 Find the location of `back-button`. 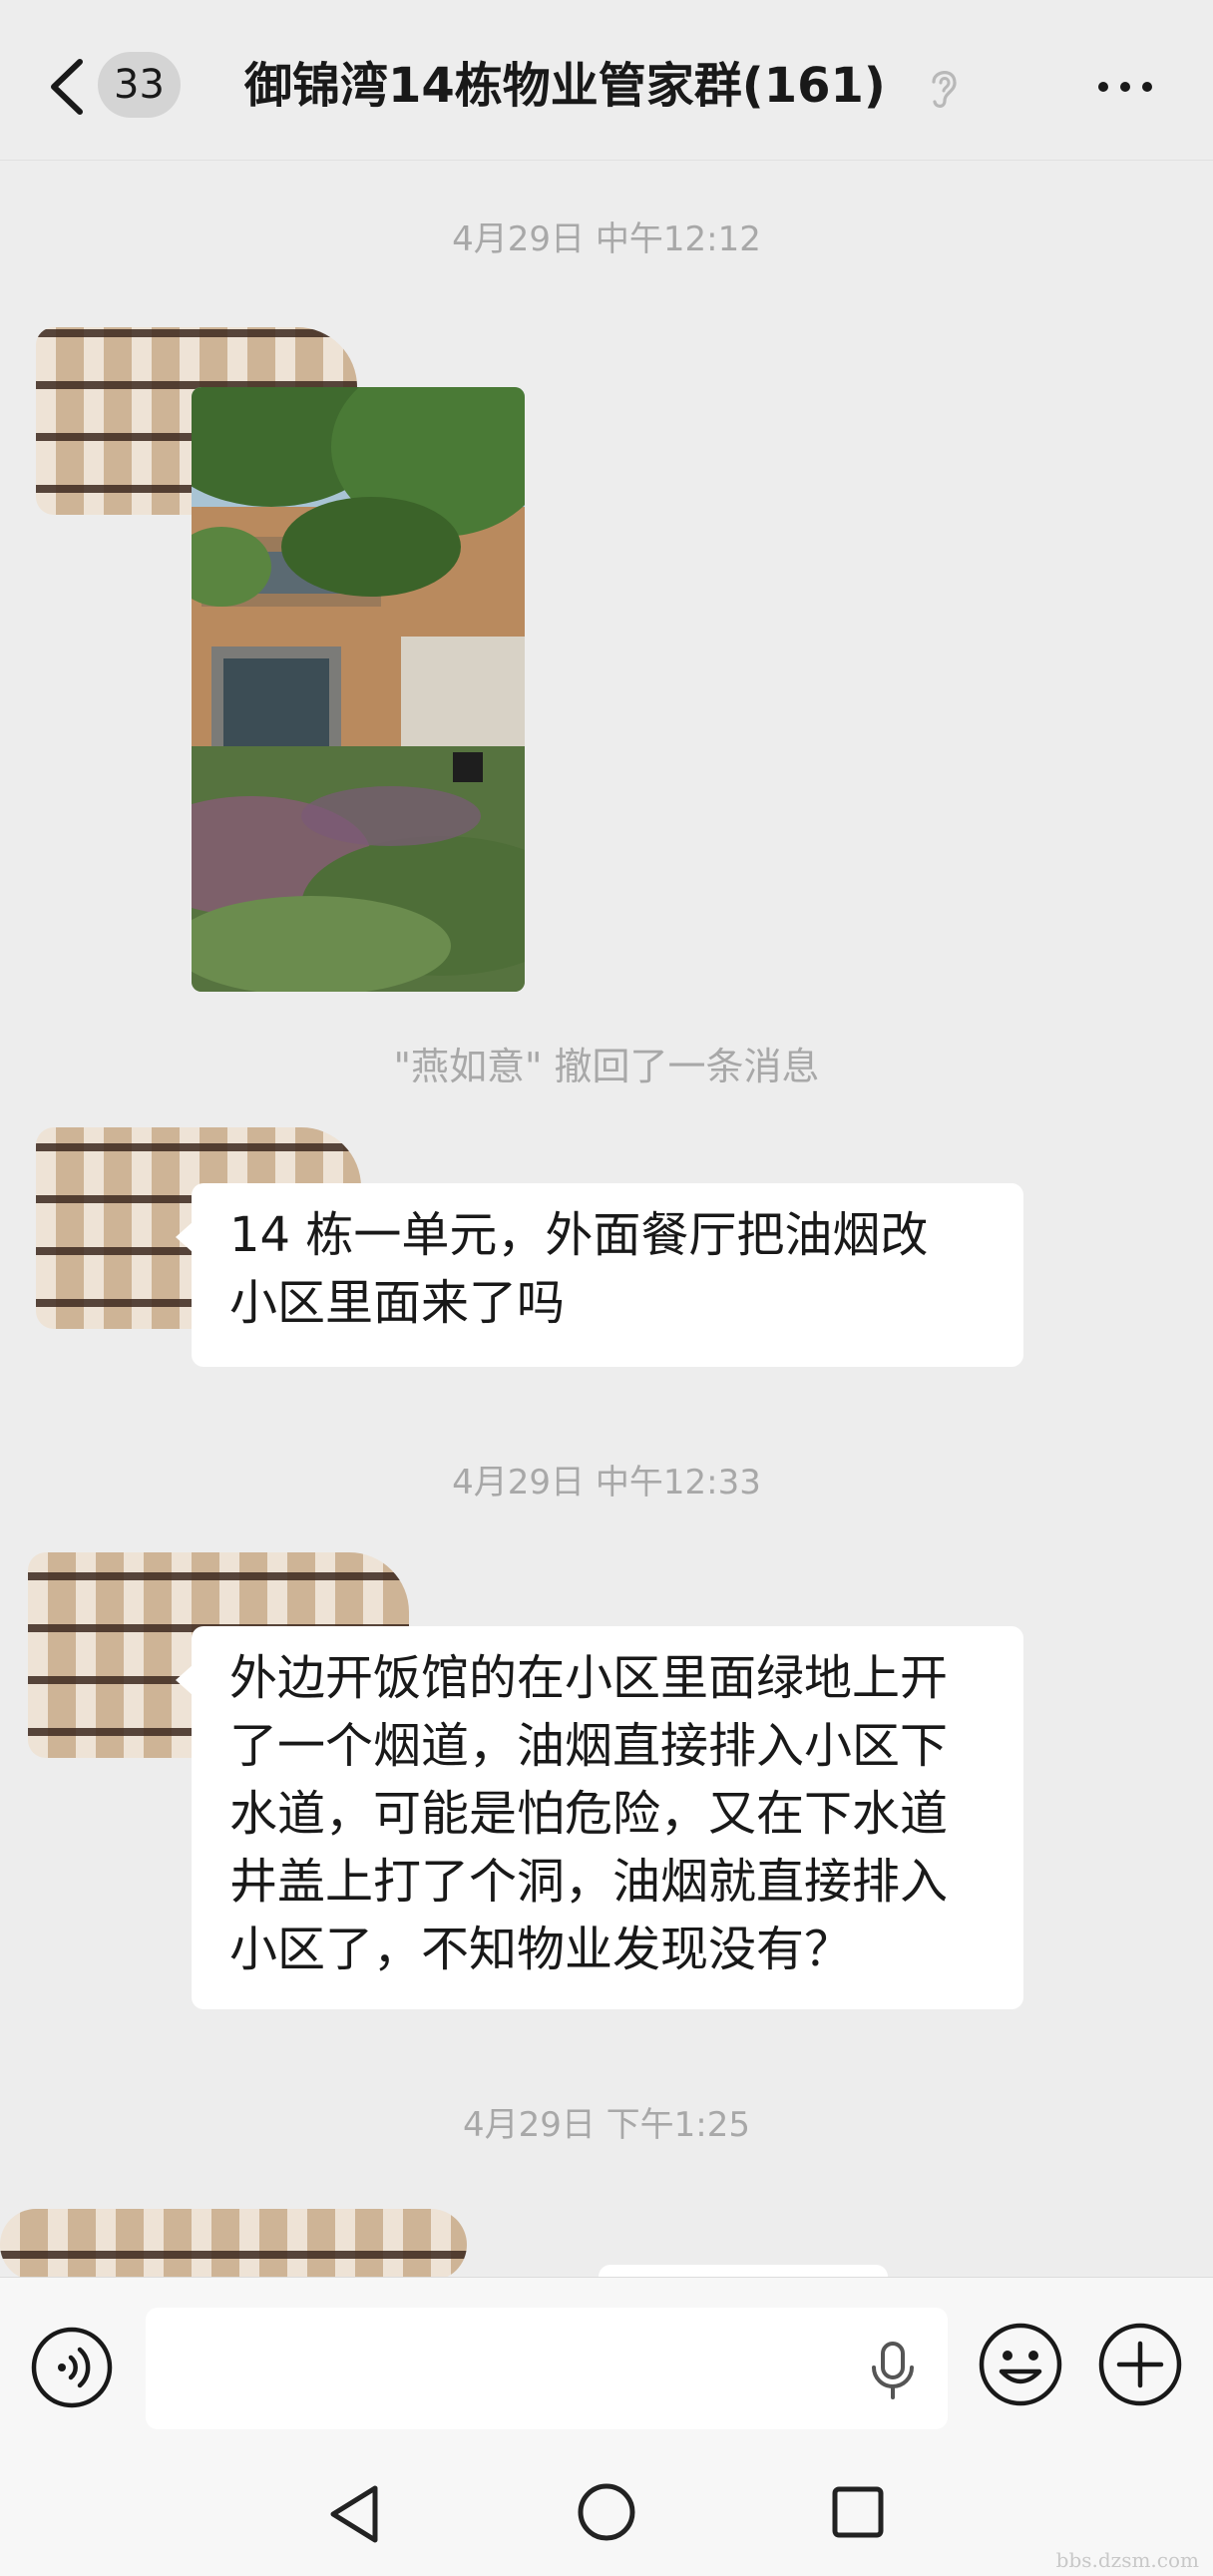

back-button is located at coordinates (70, 87).